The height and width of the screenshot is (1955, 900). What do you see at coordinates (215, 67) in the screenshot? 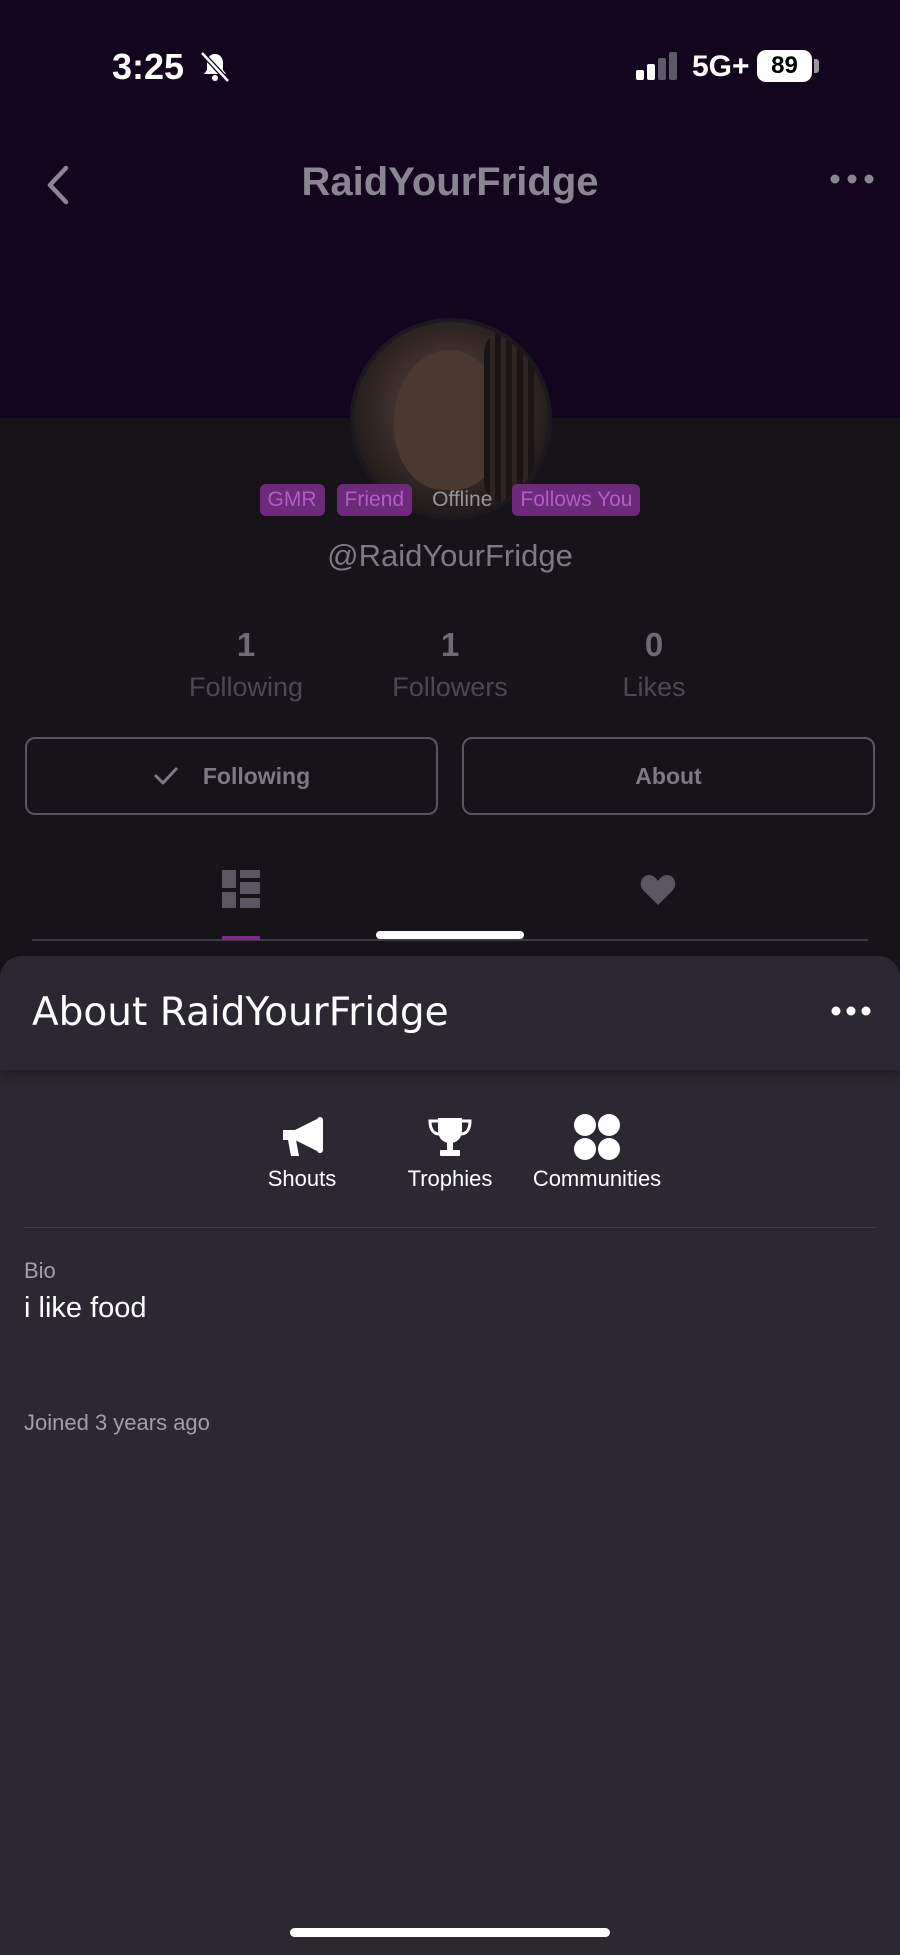
I see `silent-bell-icon` at bounding box center [215, 67].